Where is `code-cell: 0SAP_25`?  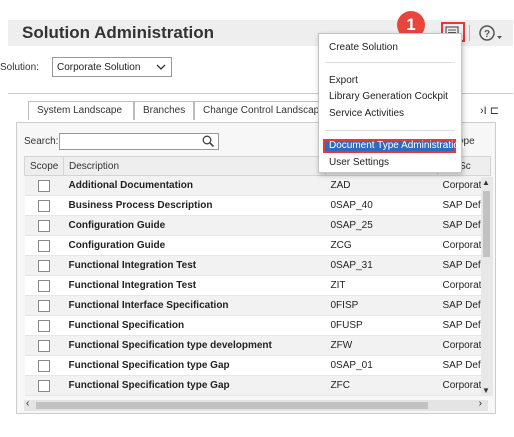 code-cell: 0SAP_25 is located at coordinates (381, 225).